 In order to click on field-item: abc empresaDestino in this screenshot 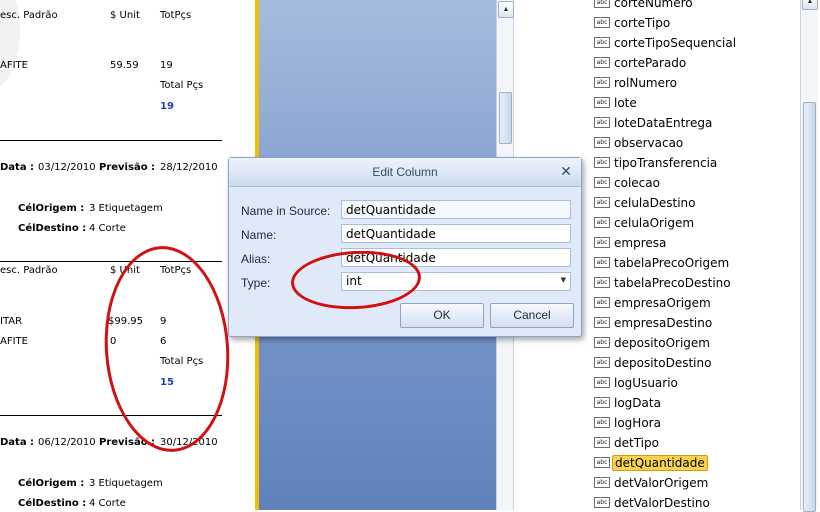, I will do `click(654, 322)`.